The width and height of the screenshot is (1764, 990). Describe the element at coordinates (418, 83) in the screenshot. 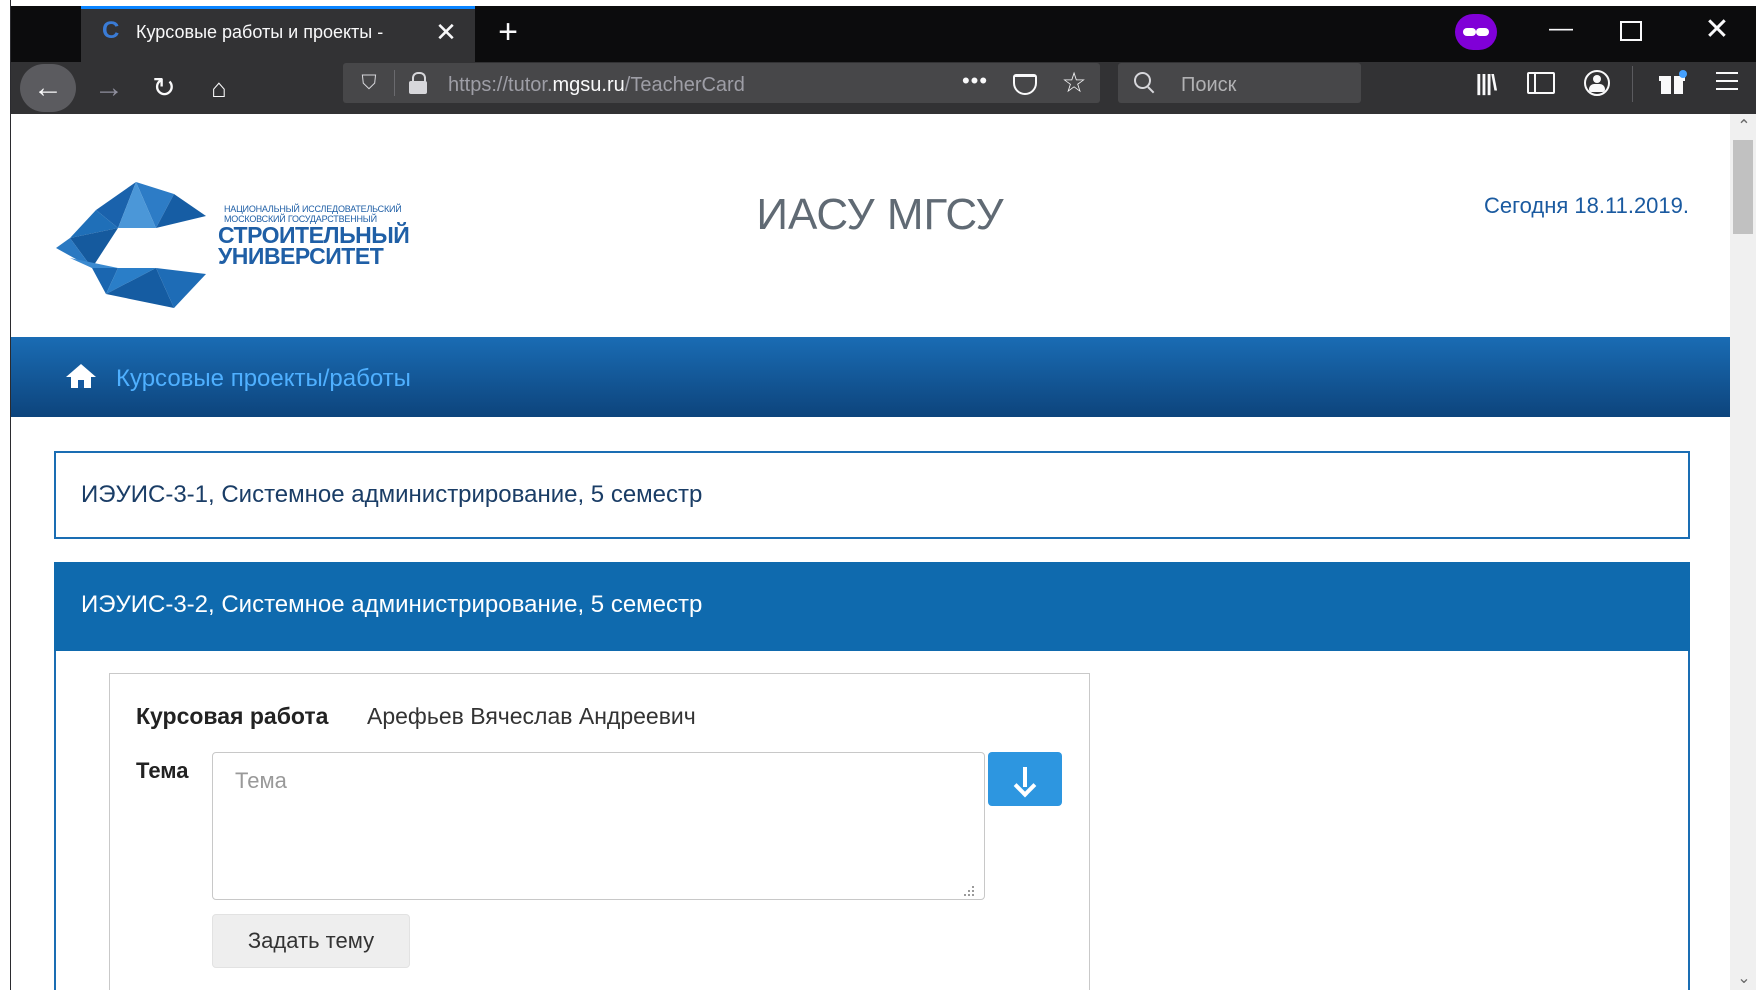

I see `lock-icon` at that location.